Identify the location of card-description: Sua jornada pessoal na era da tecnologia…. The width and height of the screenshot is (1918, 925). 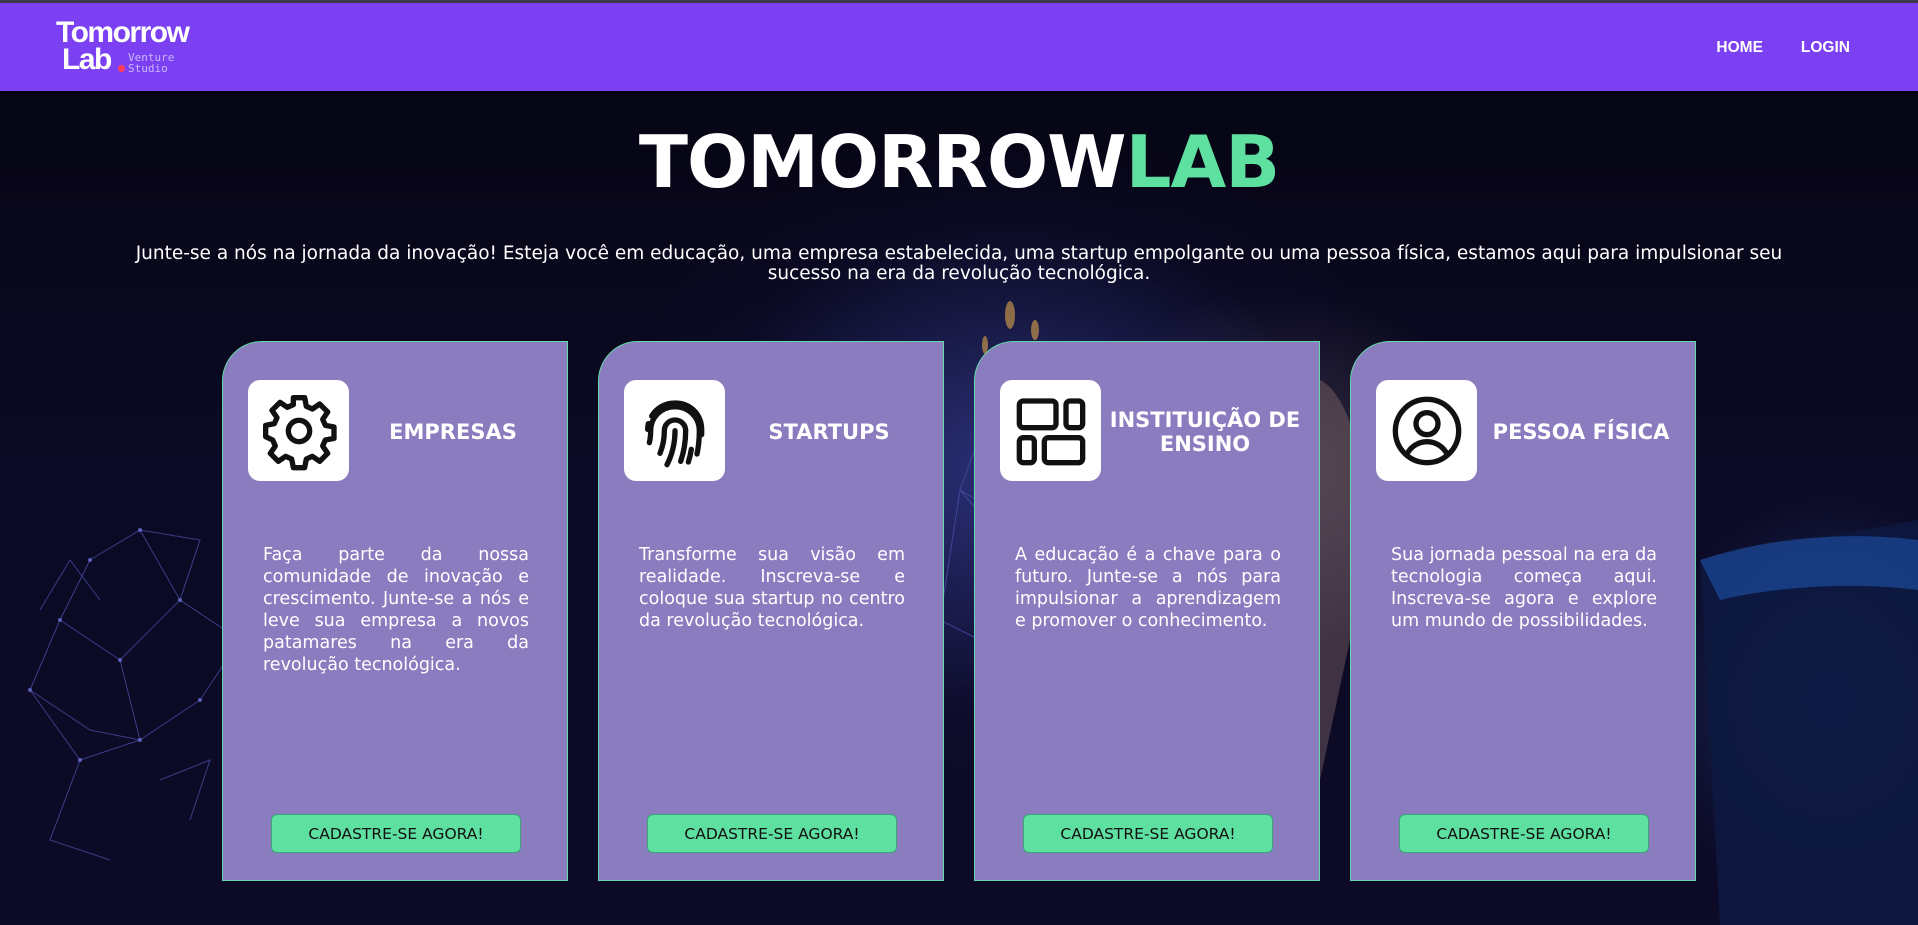
(1524, 588).